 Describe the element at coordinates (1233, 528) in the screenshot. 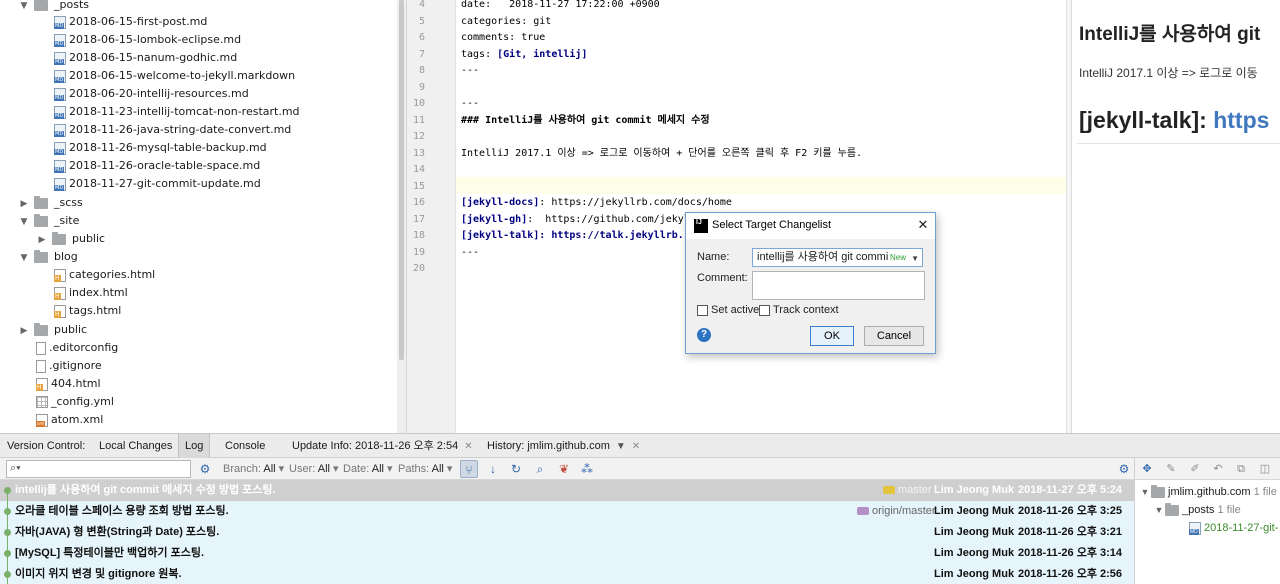

I see `tree-item-changed-file: 2018-11-27-git-` at that location.